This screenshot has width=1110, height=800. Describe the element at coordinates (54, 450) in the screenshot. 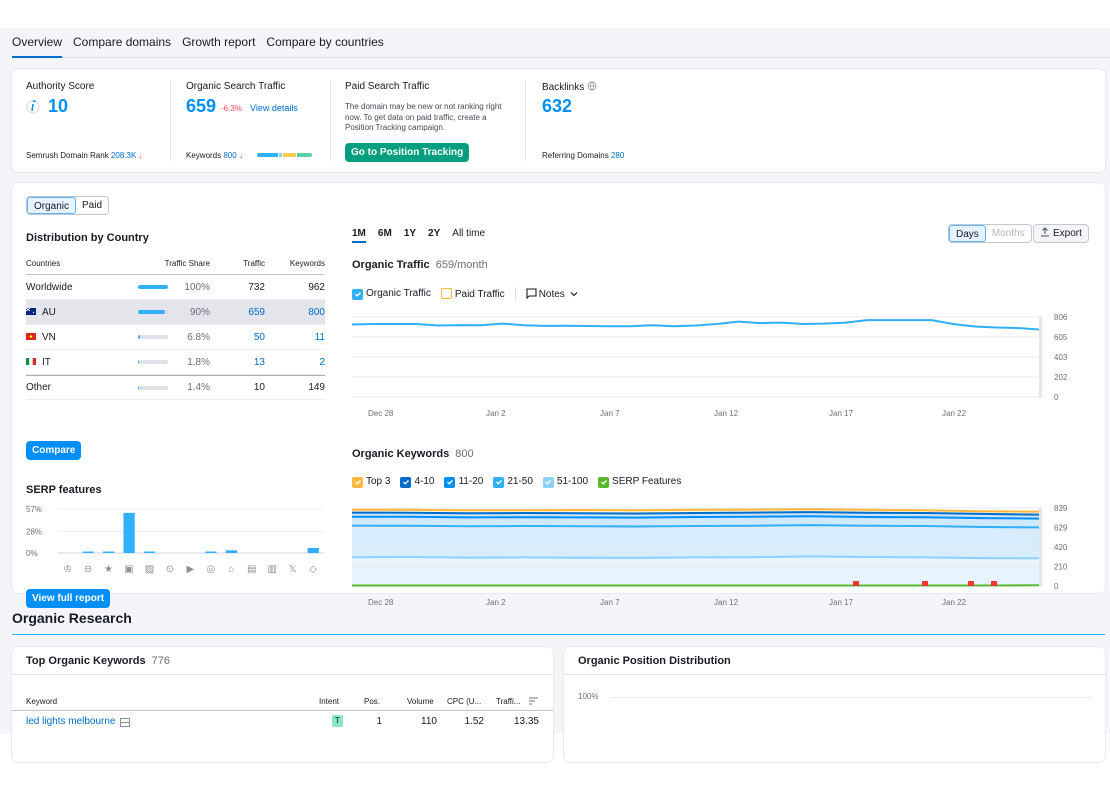

I see `compare-button: Compare` at that location.